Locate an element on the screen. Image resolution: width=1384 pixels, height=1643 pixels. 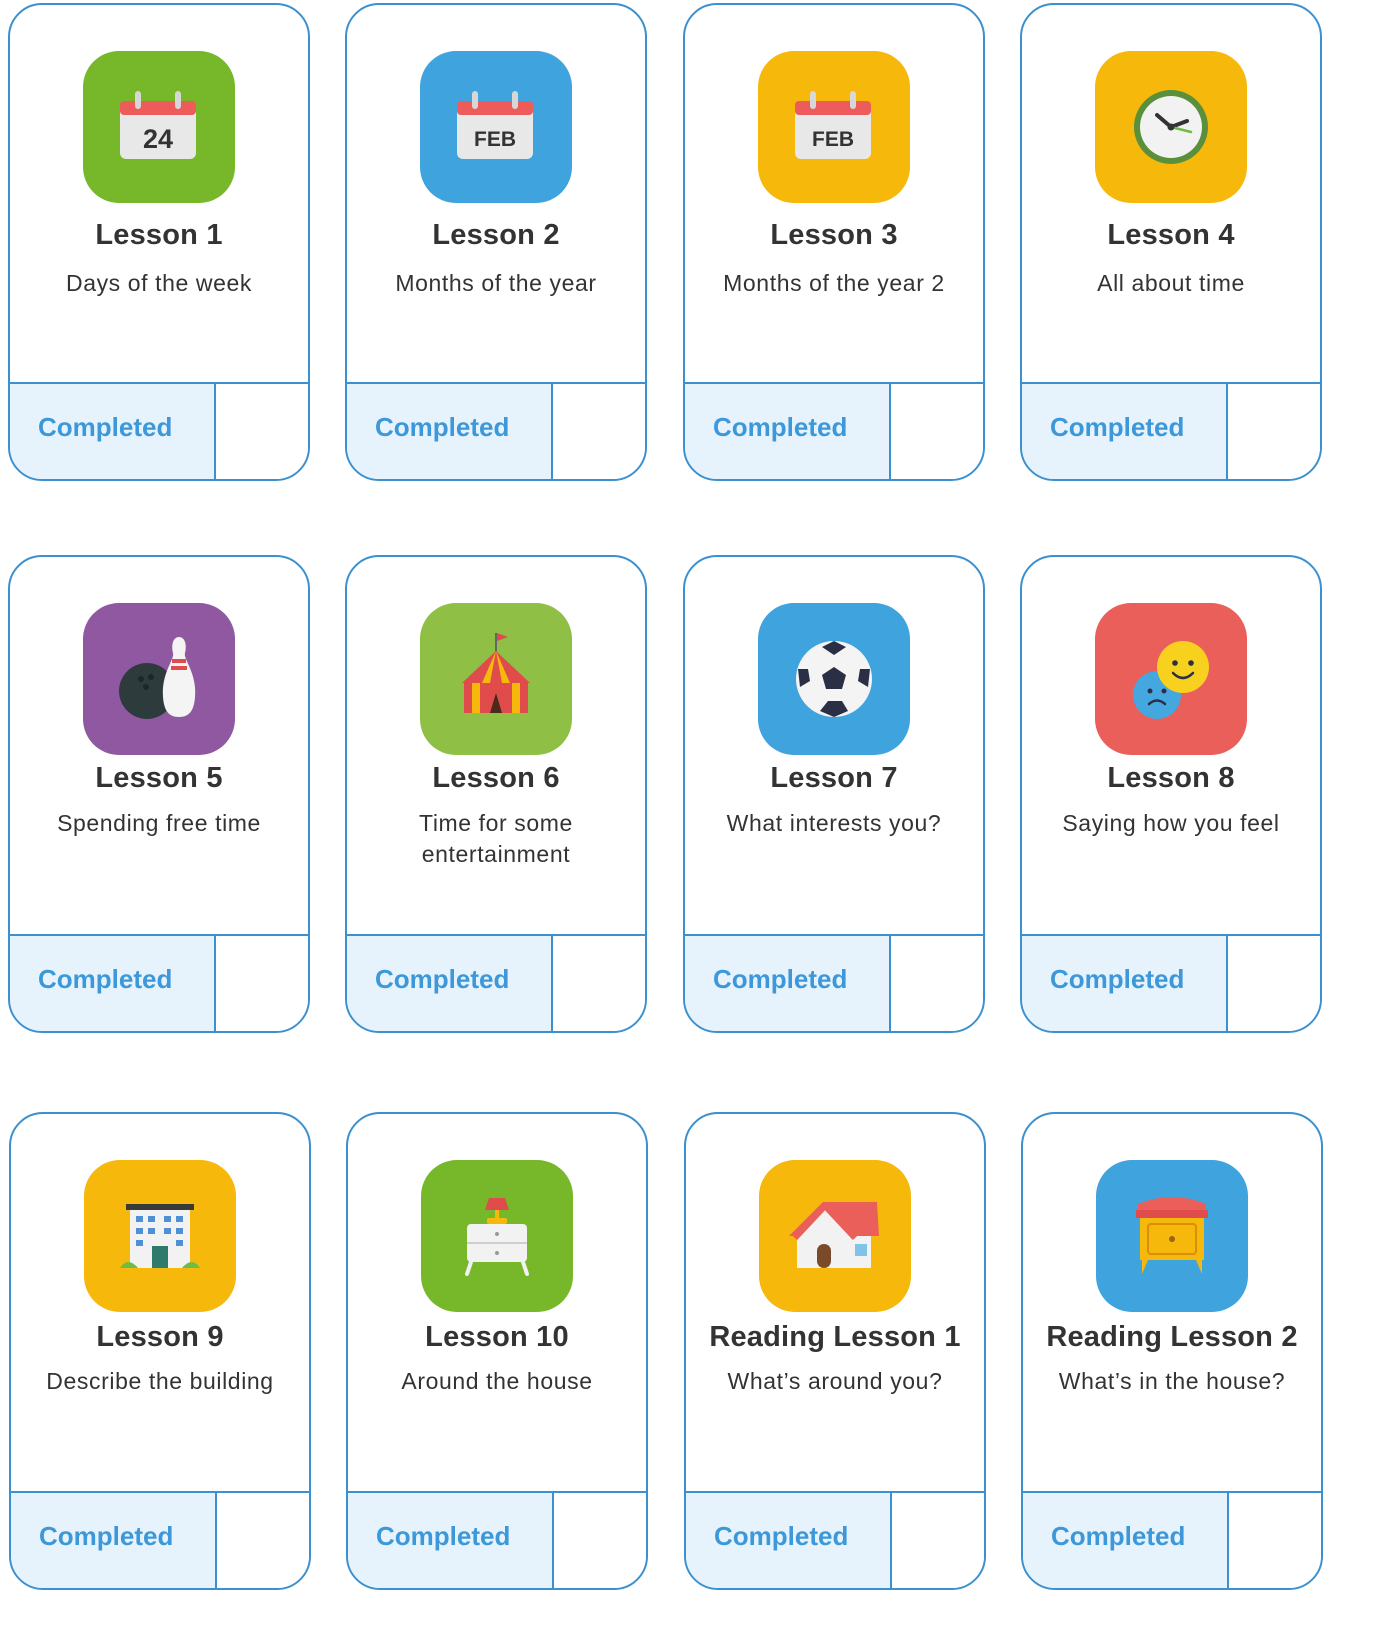
lesson-subtitle: Time for some entertainment is located at coordinates (496, 838).